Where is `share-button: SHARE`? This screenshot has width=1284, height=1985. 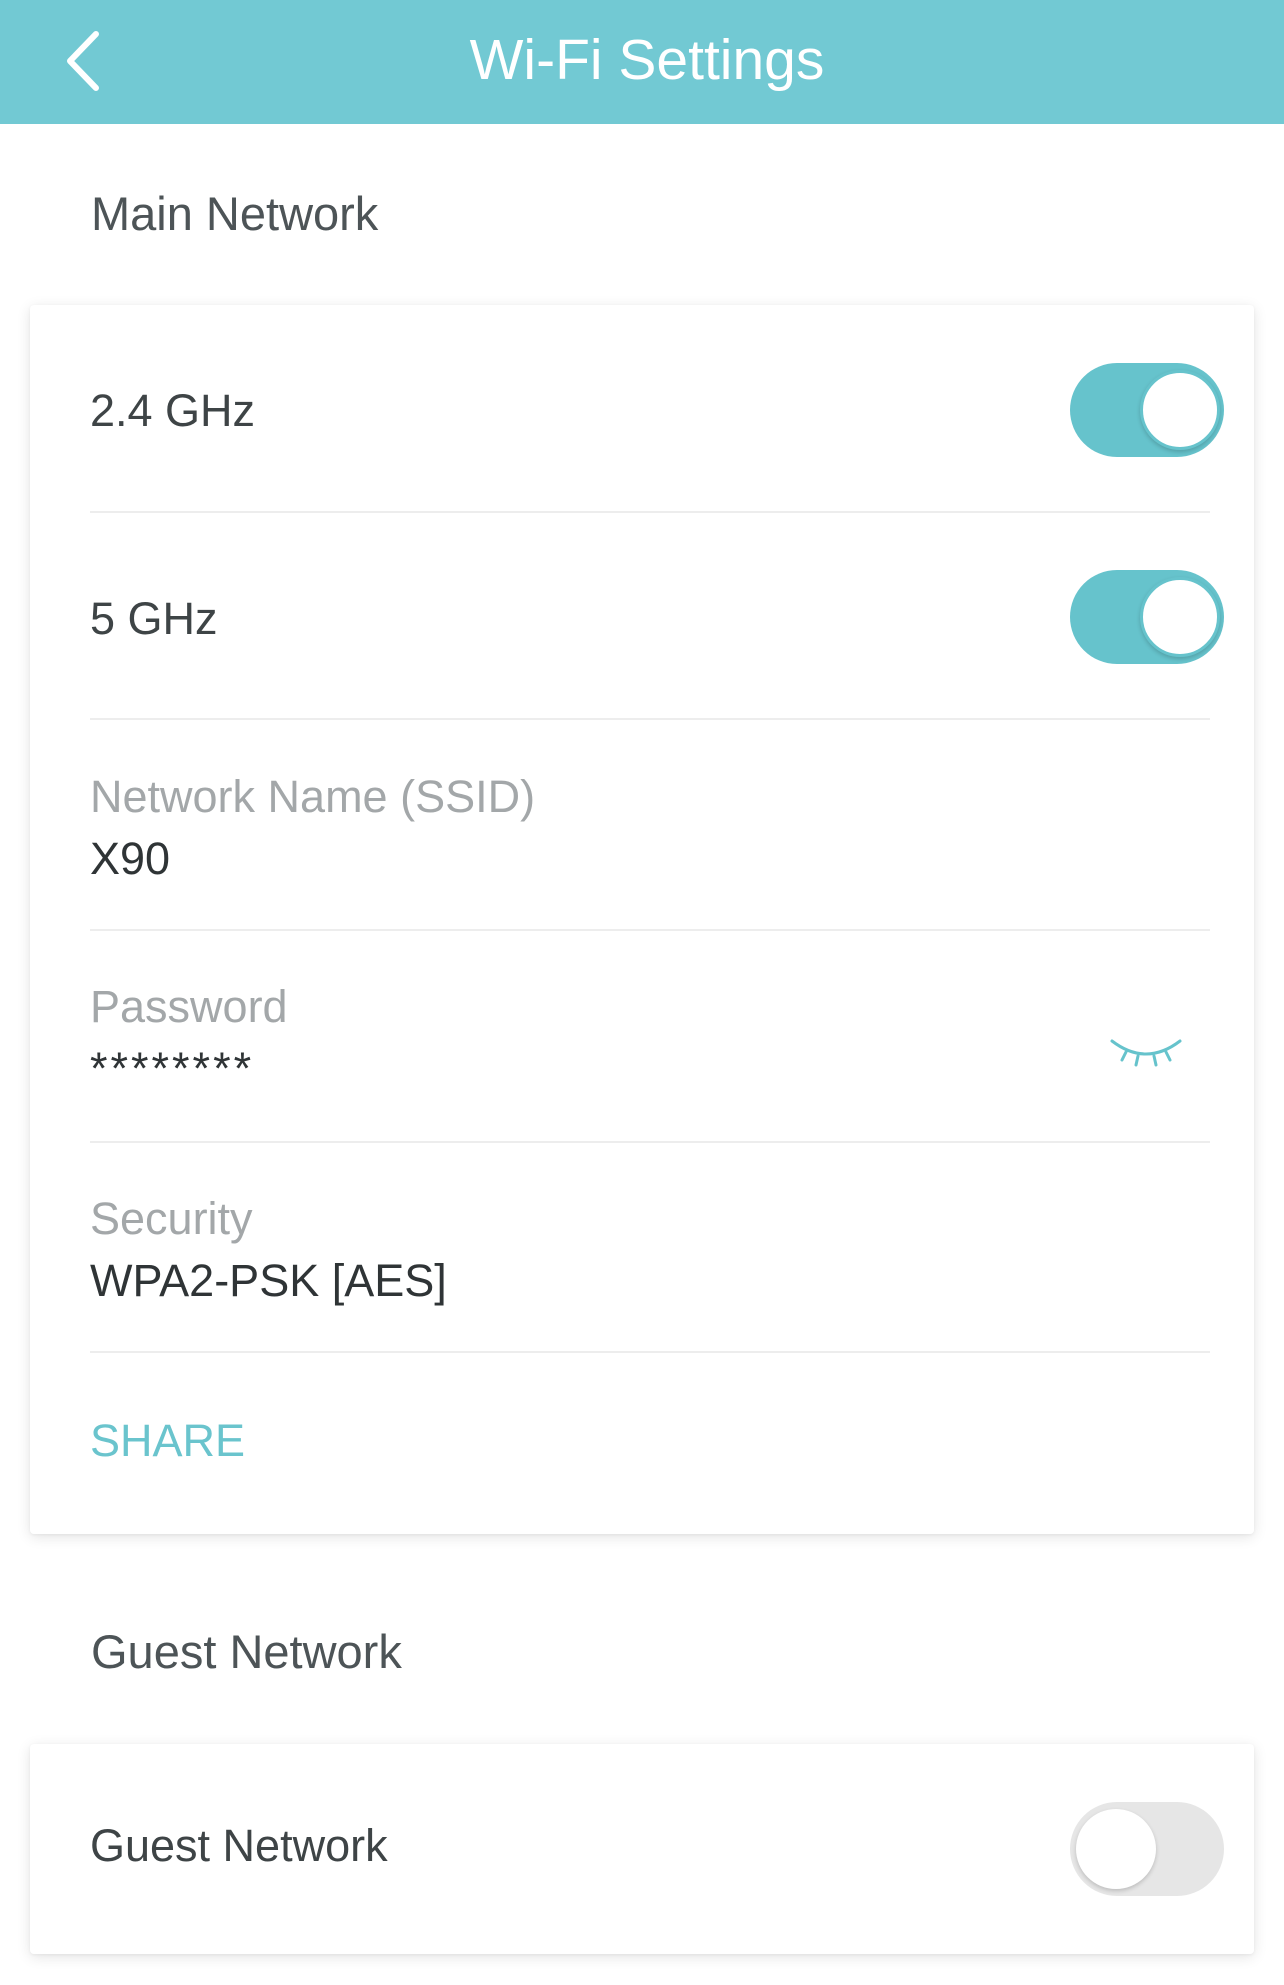
share-button: SHARE is located at coordinates (167, 1441).